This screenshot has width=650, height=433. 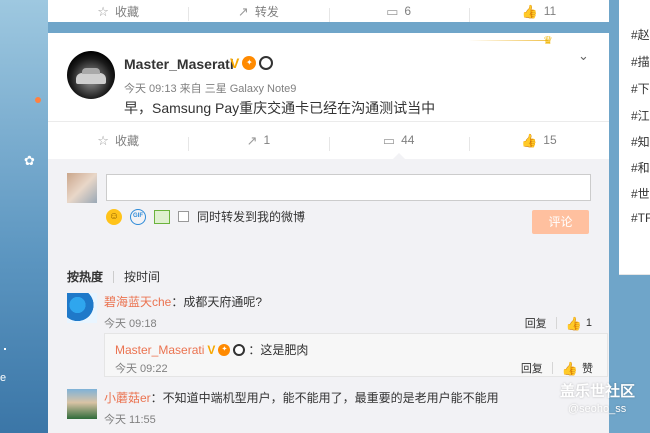 I want to click on post-meta: 今天 09:13 来自 三星 Galaxy Note9, so click(x=210, y=89).